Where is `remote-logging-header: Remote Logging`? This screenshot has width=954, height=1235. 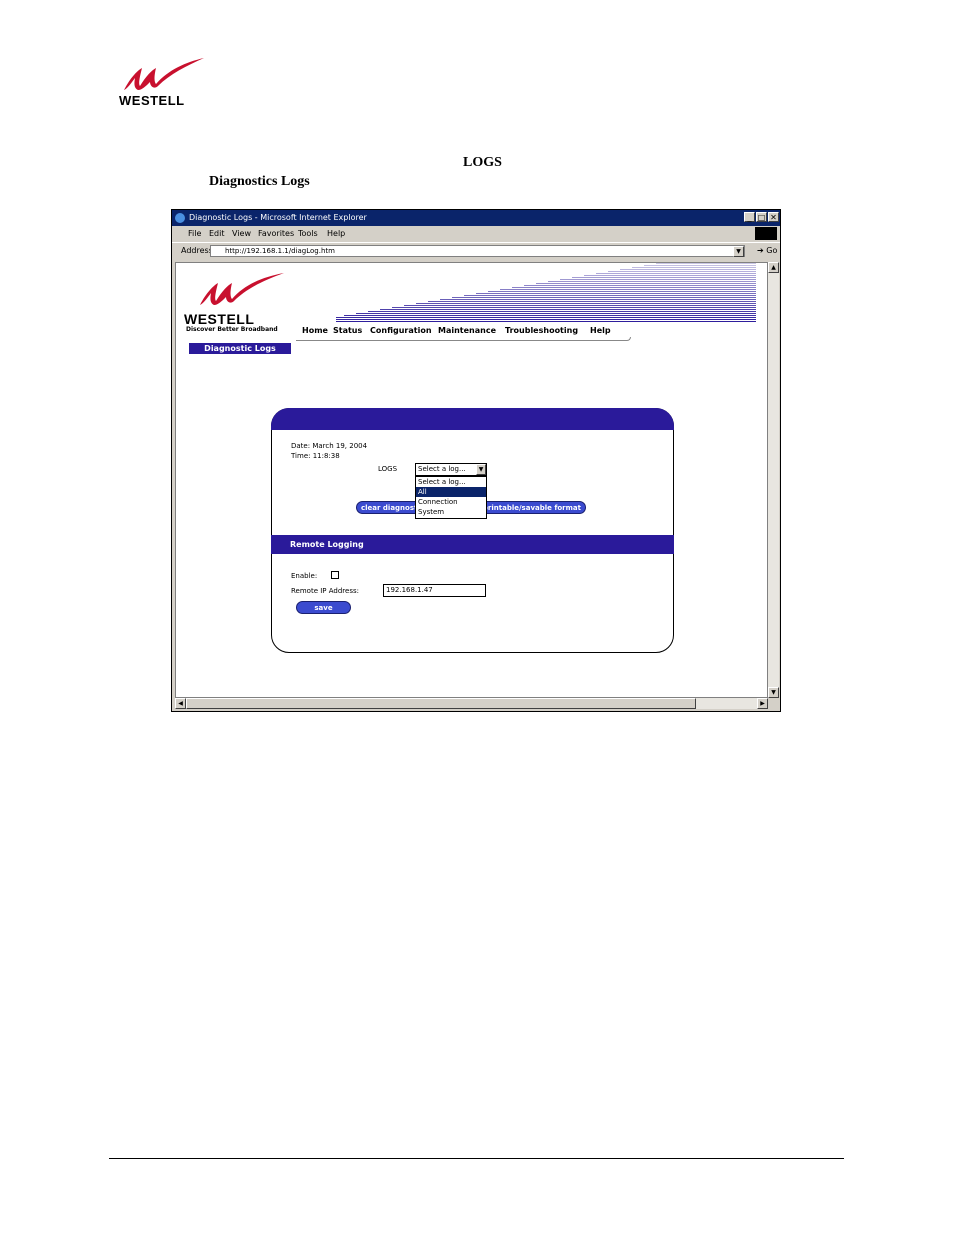
remote-logging-header: Remote Logging is located at coordinates (472, 544).